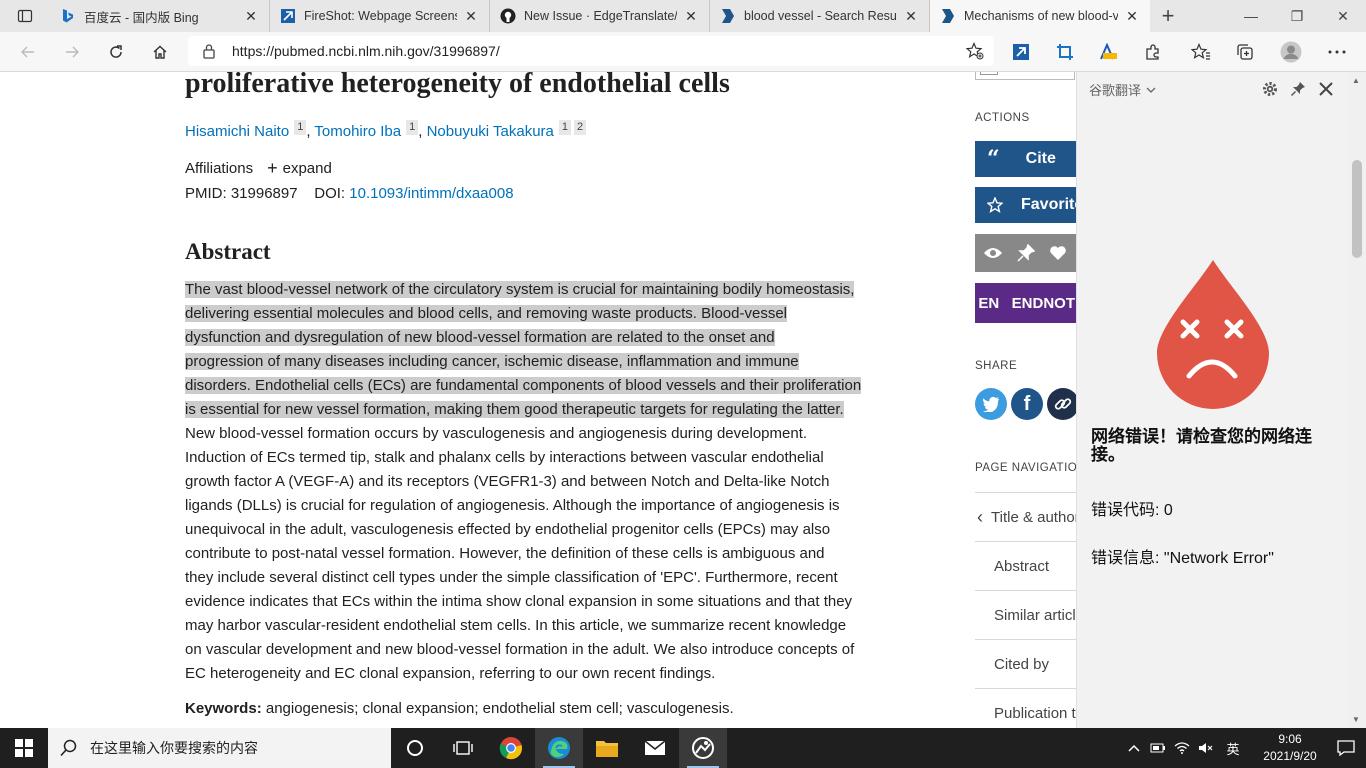  Describe the element at coordinates (1025, 76) in the screenshot. I see `full-text-link-box: PDF` at that location.